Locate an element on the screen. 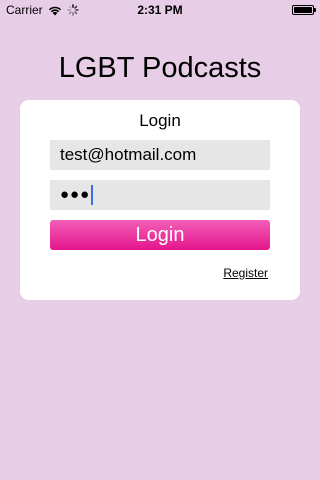  text-caret is located at coordinates (92, 195).